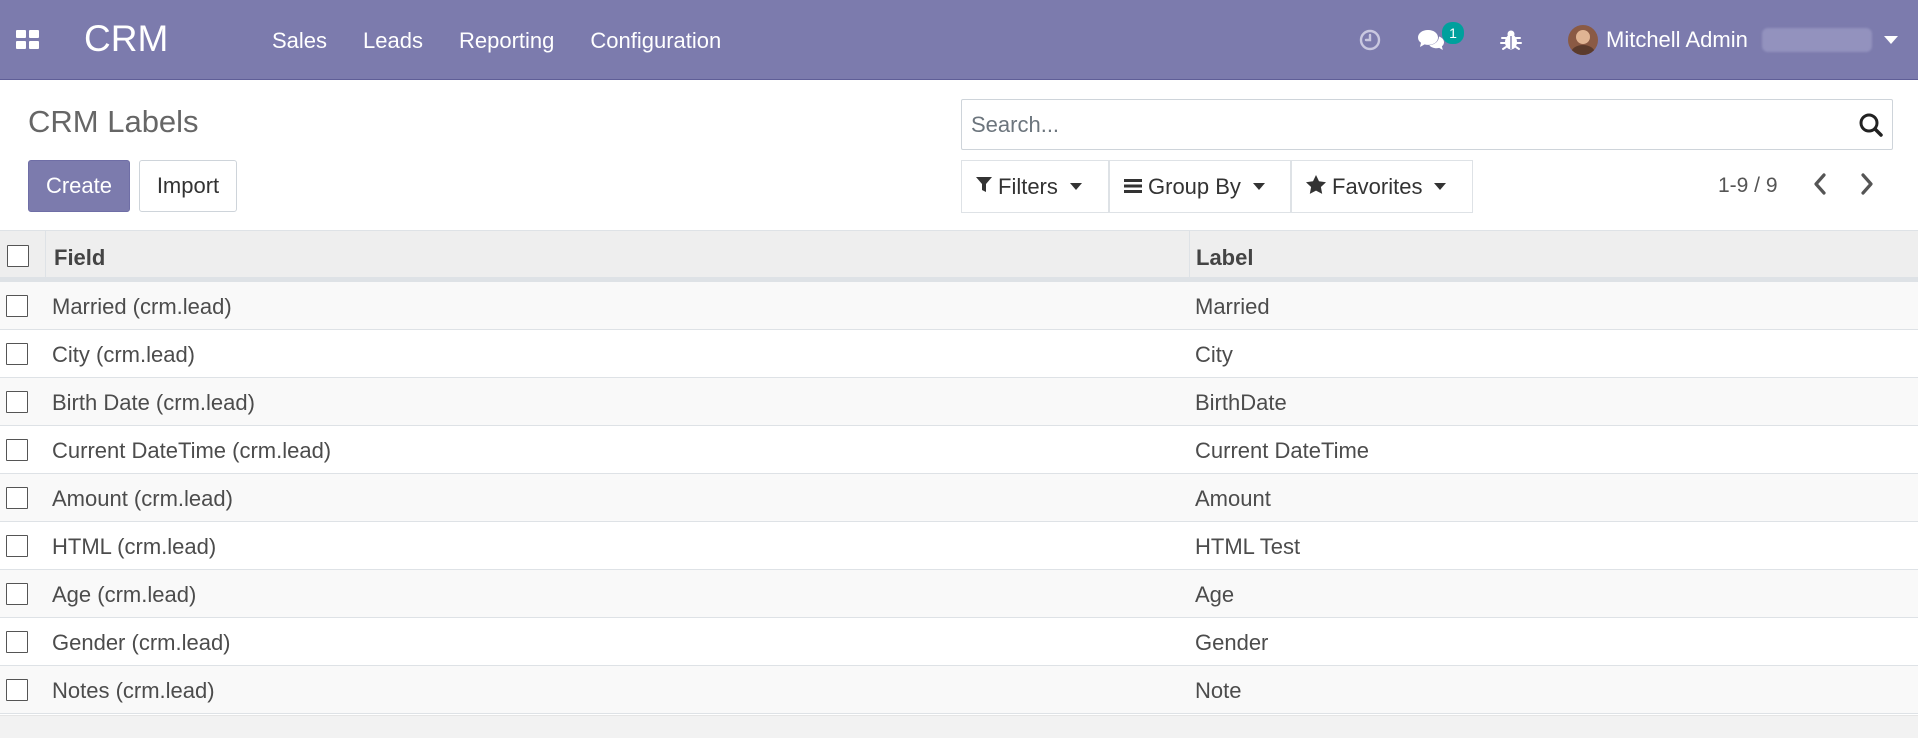 This screenshot has width=1918, height=738. I want to click on menu-leads: Leads, so click(393, 41).